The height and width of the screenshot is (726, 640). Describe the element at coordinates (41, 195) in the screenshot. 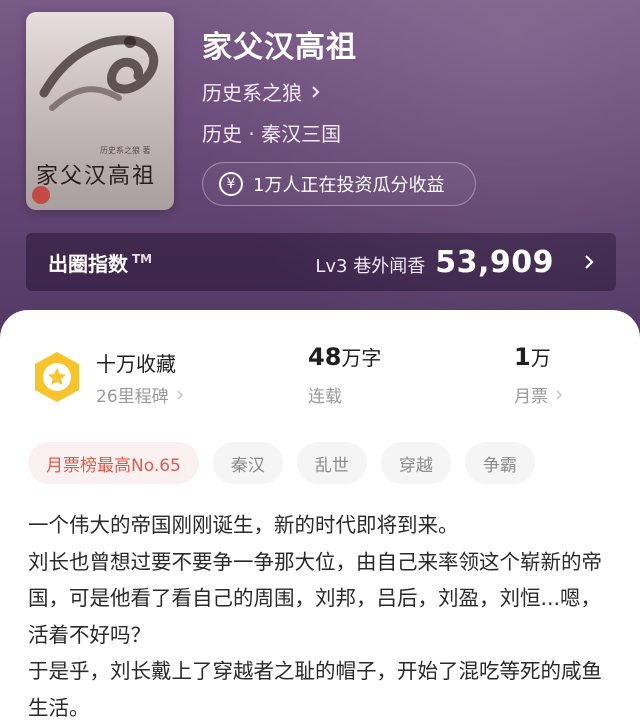

I see `cover-badge` at that location.